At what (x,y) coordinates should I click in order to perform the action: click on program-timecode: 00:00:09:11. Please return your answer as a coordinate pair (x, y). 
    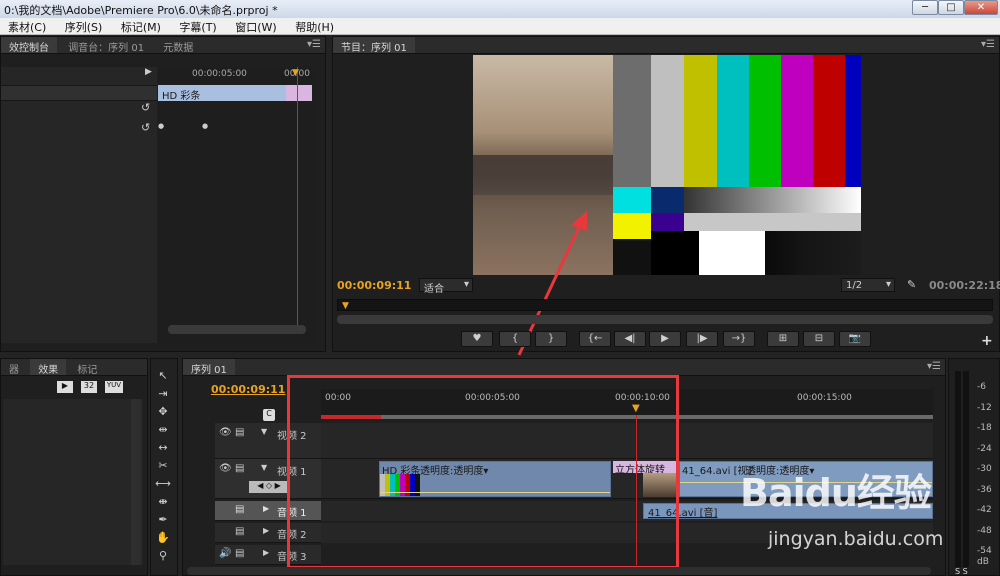
    Looking at the image, I should click on (374, 285).